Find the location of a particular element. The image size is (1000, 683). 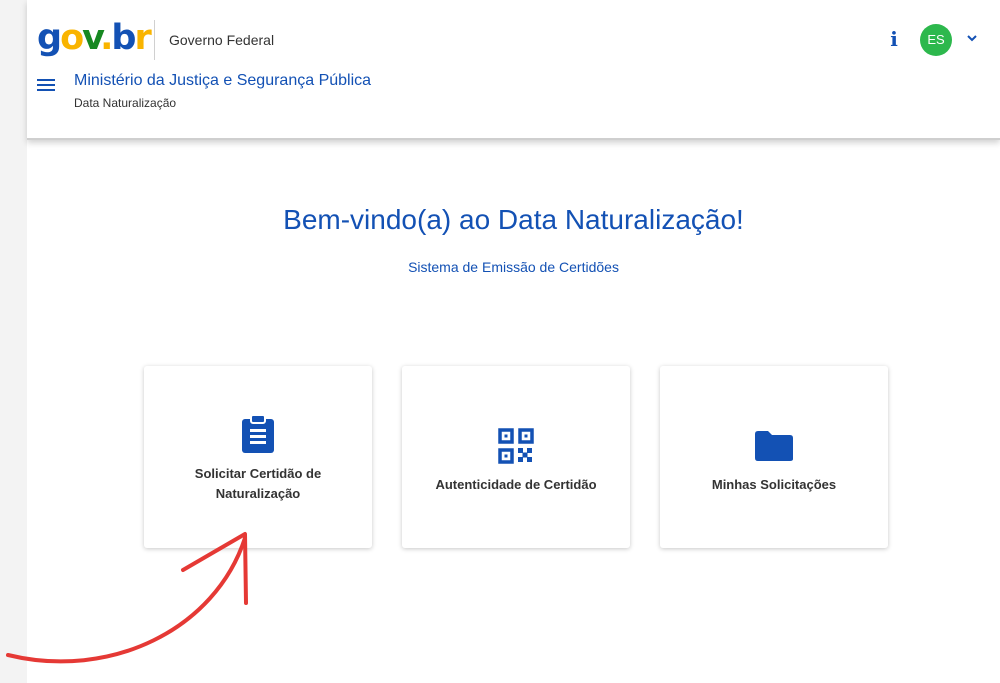

hamburger-menu-icon is located at coordinates (46, 86).